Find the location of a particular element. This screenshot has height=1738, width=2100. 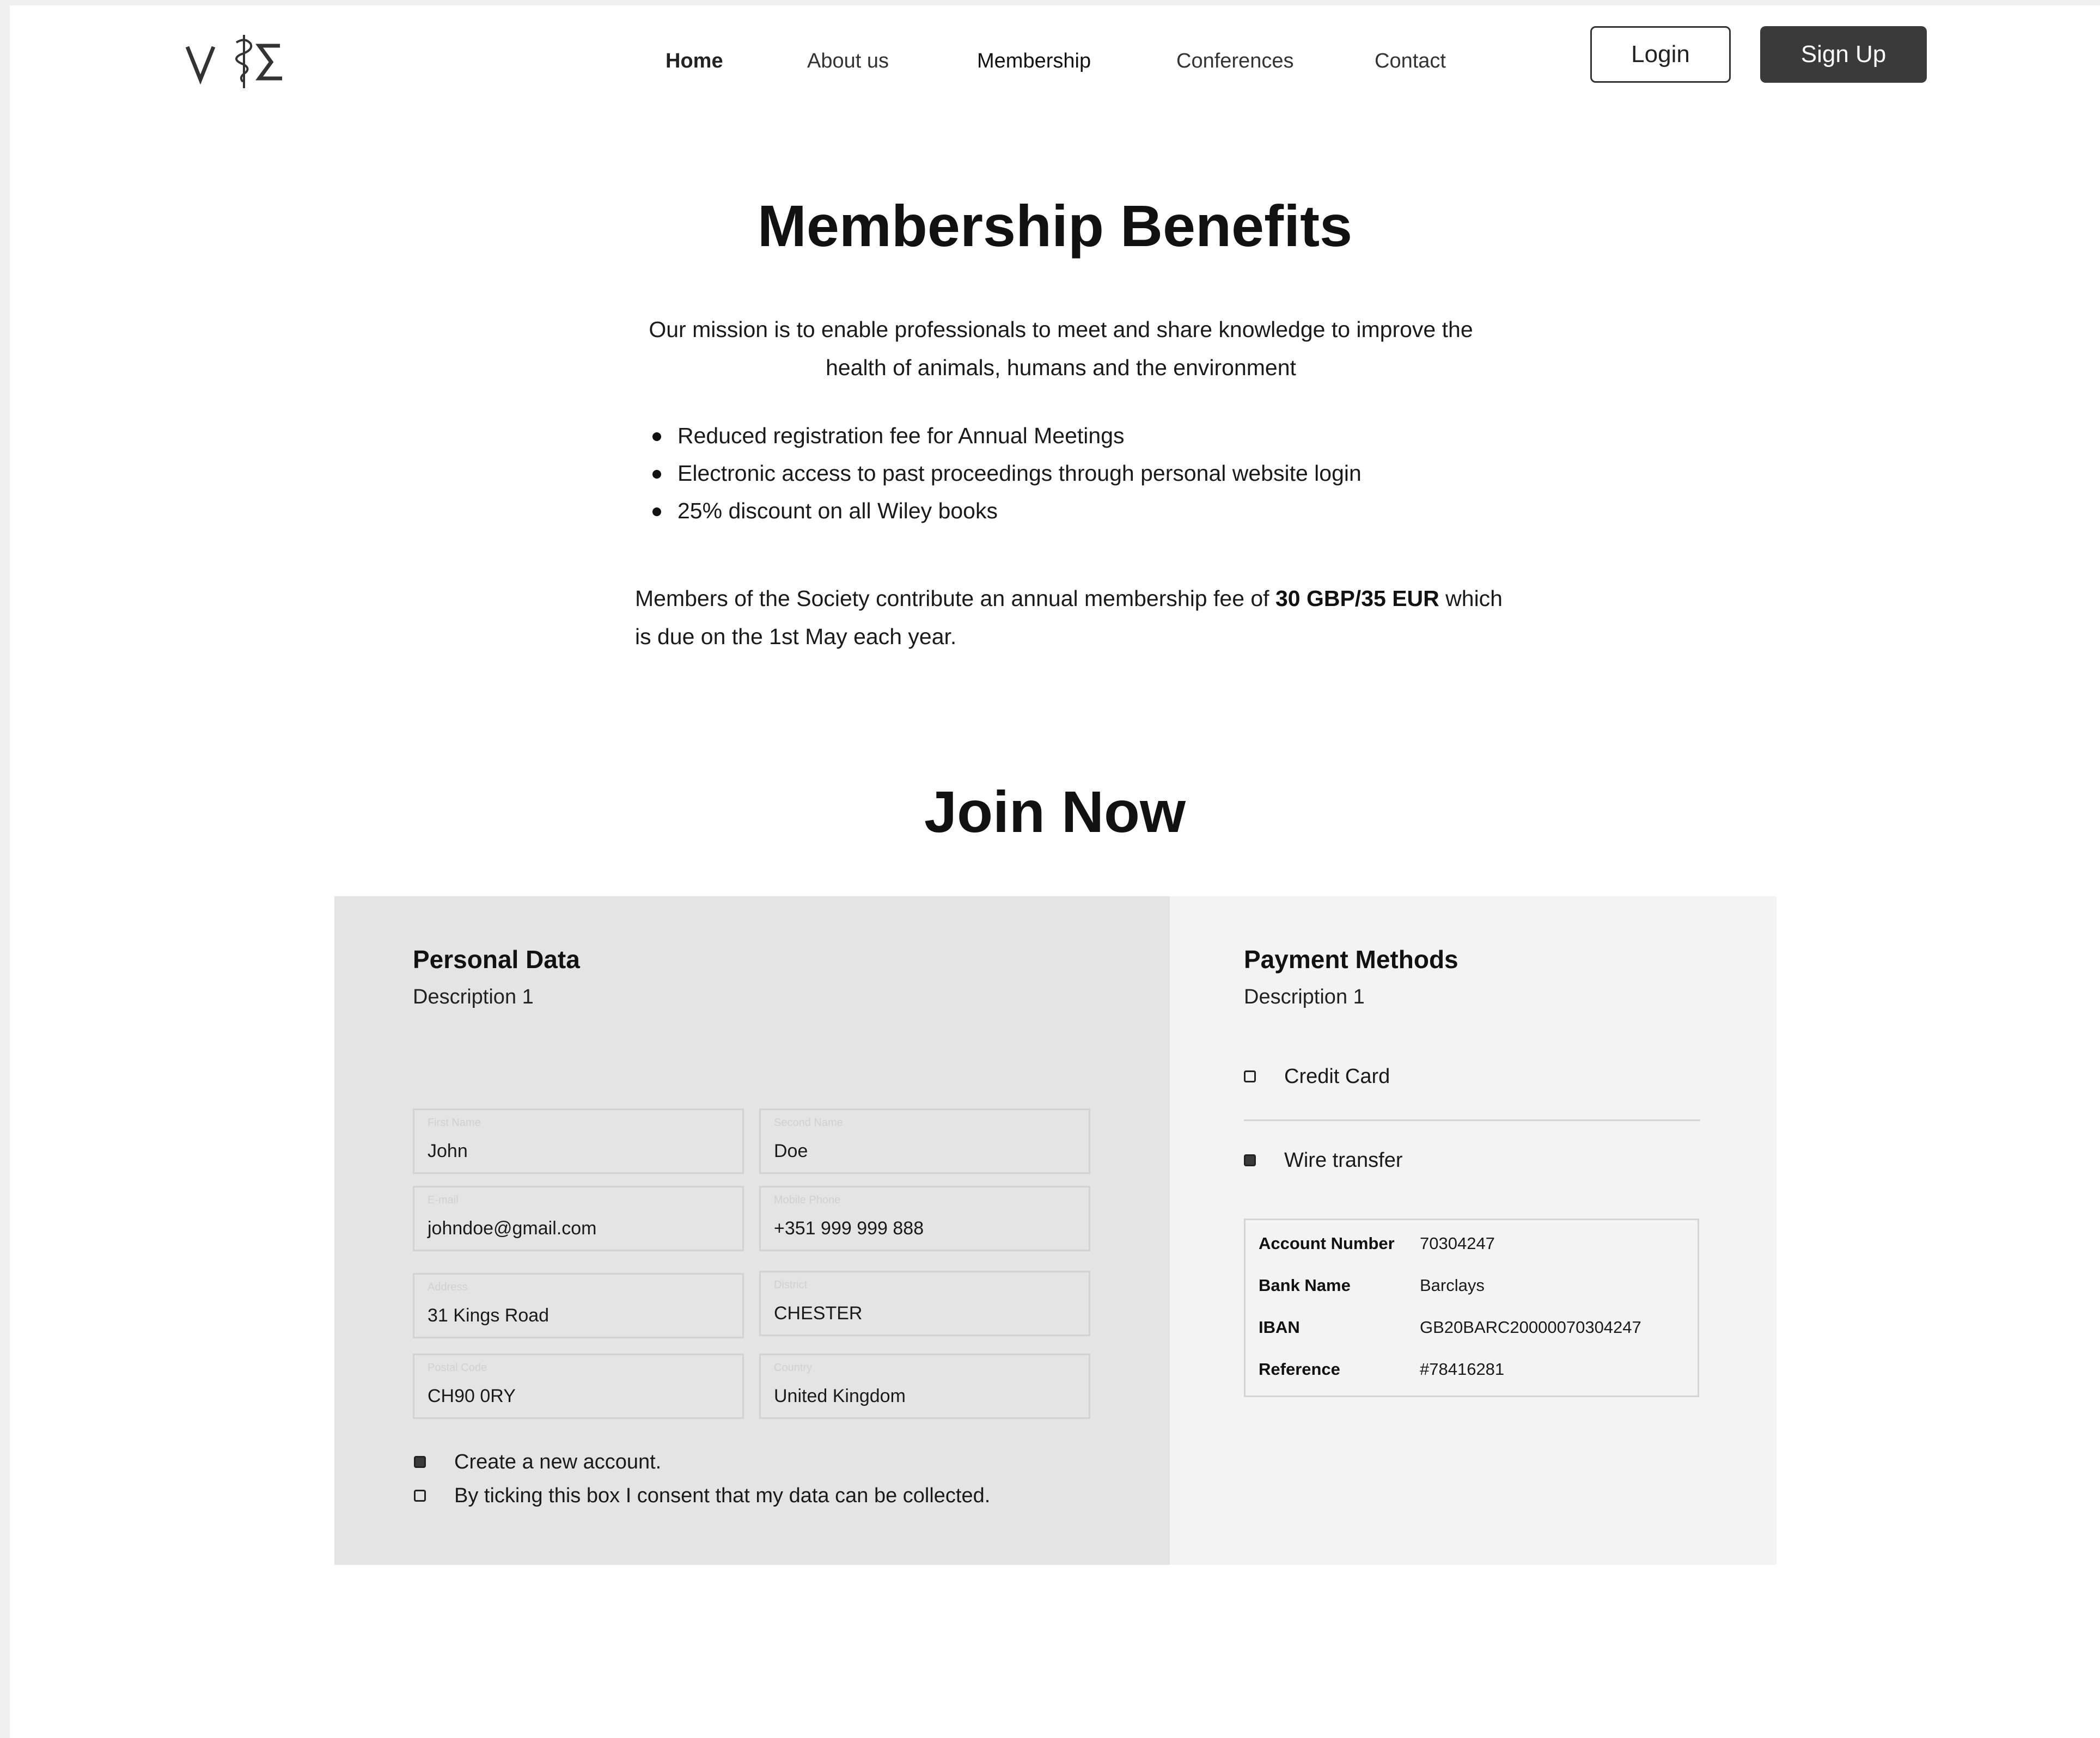

field-label: E-mail is located at coordinates (443, 1200).